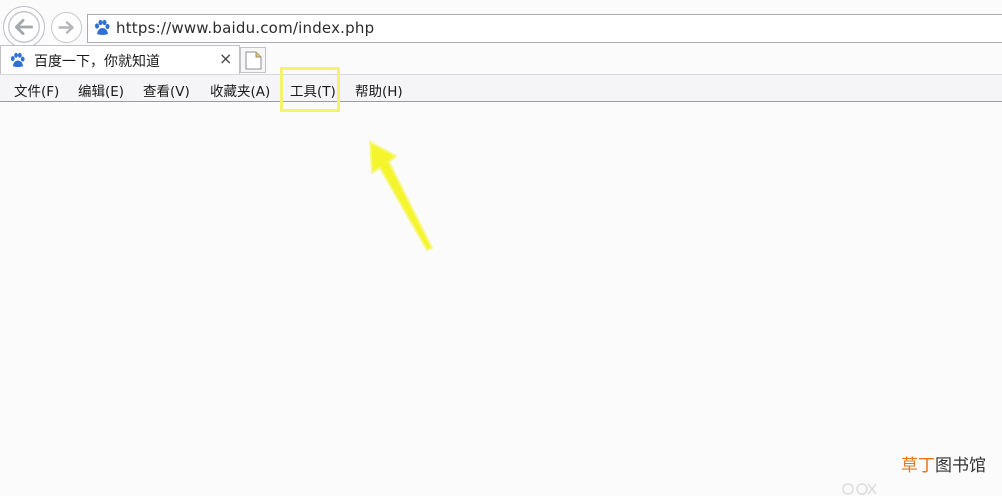 The image size is (1002, 496). I want to click on back-button, so click(24, 27).